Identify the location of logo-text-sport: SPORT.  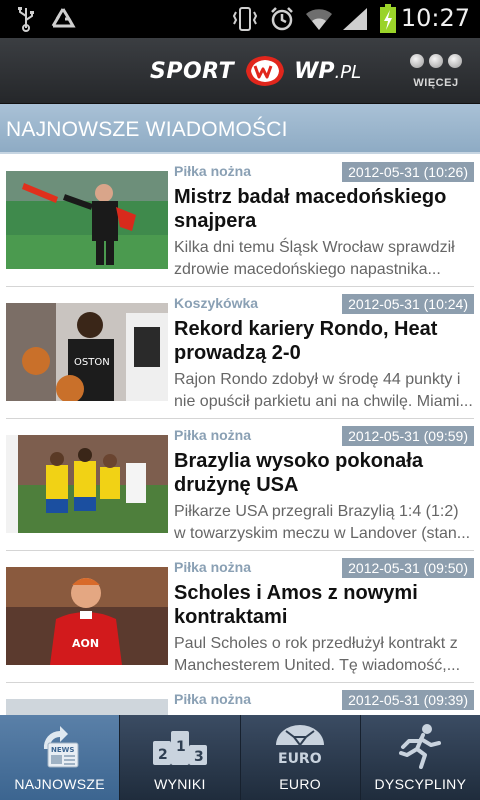
(192, 71).